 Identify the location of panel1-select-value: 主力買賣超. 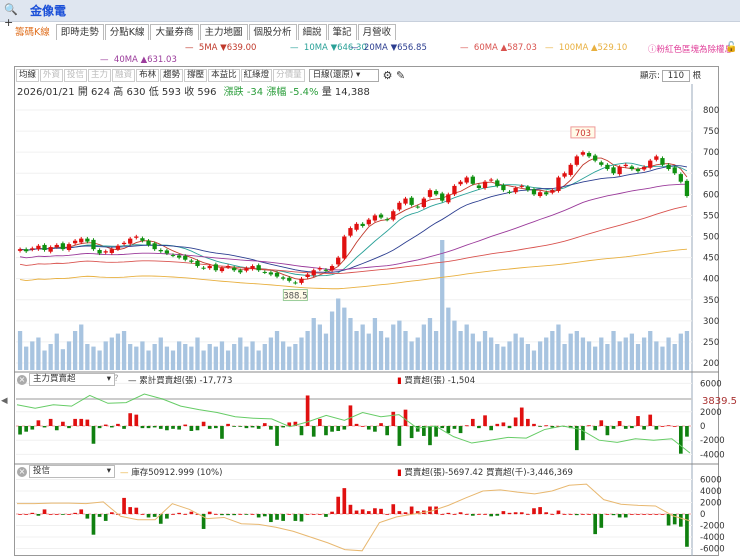
(54, 379).